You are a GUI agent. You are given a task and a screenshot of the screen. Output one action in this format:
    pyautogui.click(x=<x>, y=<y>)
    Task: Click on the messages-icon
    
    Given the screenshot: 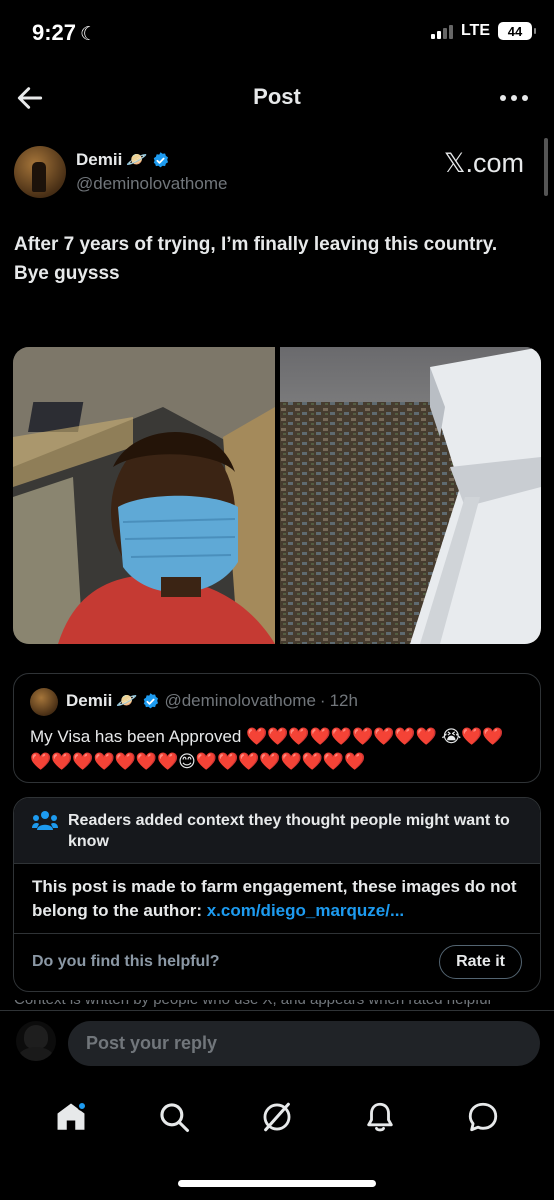 What is the action you would take?
    pyautogui.click(x=482, y=1117)
    